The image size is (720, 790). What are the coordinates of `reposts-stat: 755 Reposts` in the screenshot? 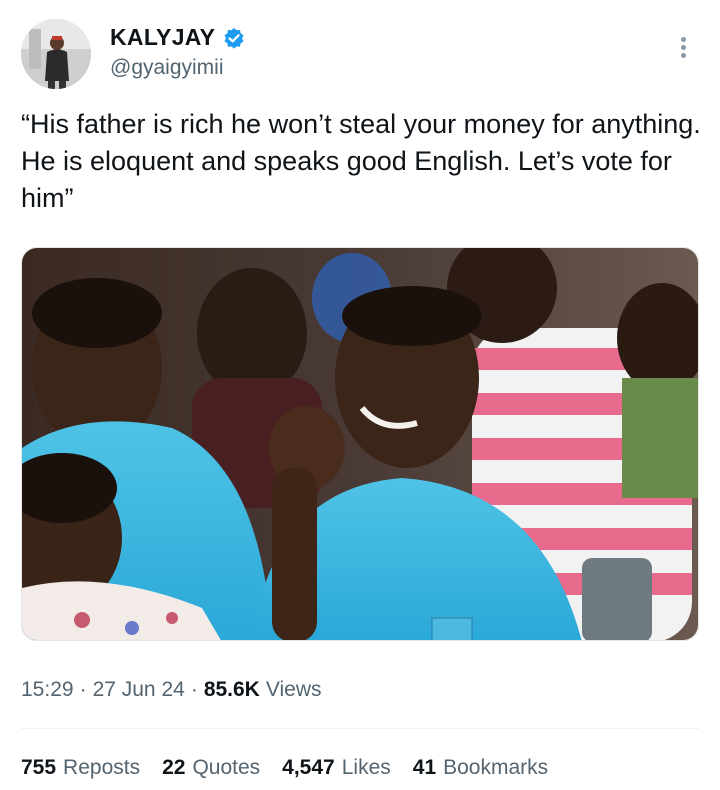 It's located at (80, 768).